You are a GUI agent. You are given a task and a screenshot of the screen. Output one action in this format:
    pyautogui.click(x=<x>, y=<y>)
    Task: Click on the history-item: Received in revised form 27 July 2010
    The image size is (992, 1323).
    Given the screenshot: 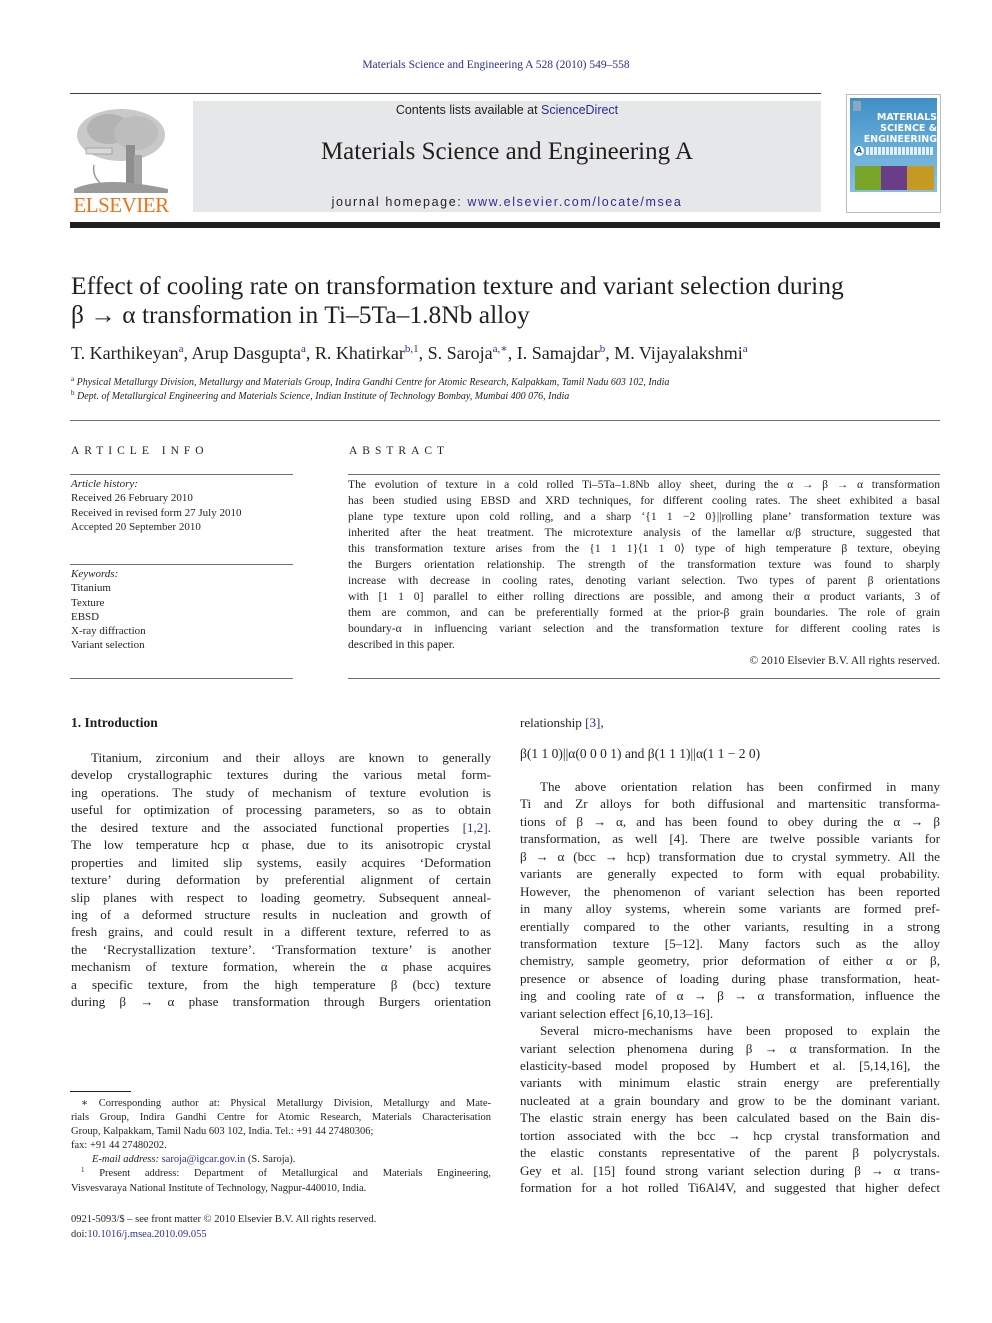 What is the action you would take?
    pyautogui.click(x=156, y=512)
    